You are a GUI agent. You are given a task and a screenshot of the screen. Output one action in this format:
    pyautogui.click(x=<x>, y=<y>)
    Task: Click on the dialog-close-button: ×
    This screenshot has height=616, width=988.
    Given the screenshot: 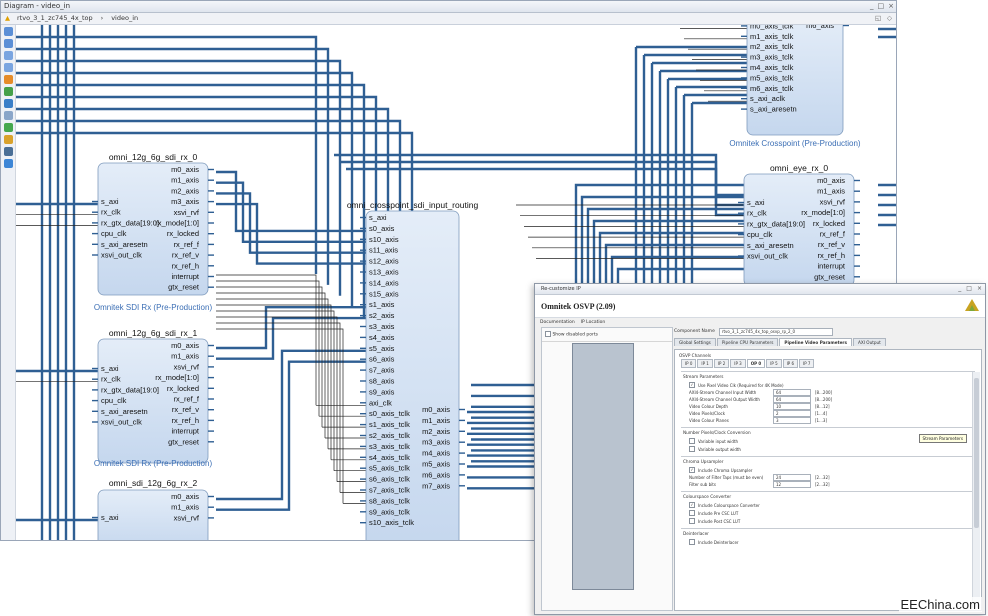 What is the action you would take?
    pyautogui.click(x=979, y=289)
    